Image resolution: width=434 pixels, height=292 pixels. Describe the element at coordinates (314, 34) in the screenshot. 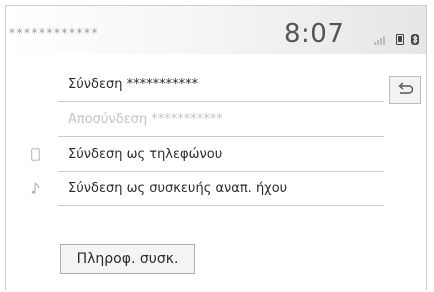

I see `clock: 8:07` at that location.